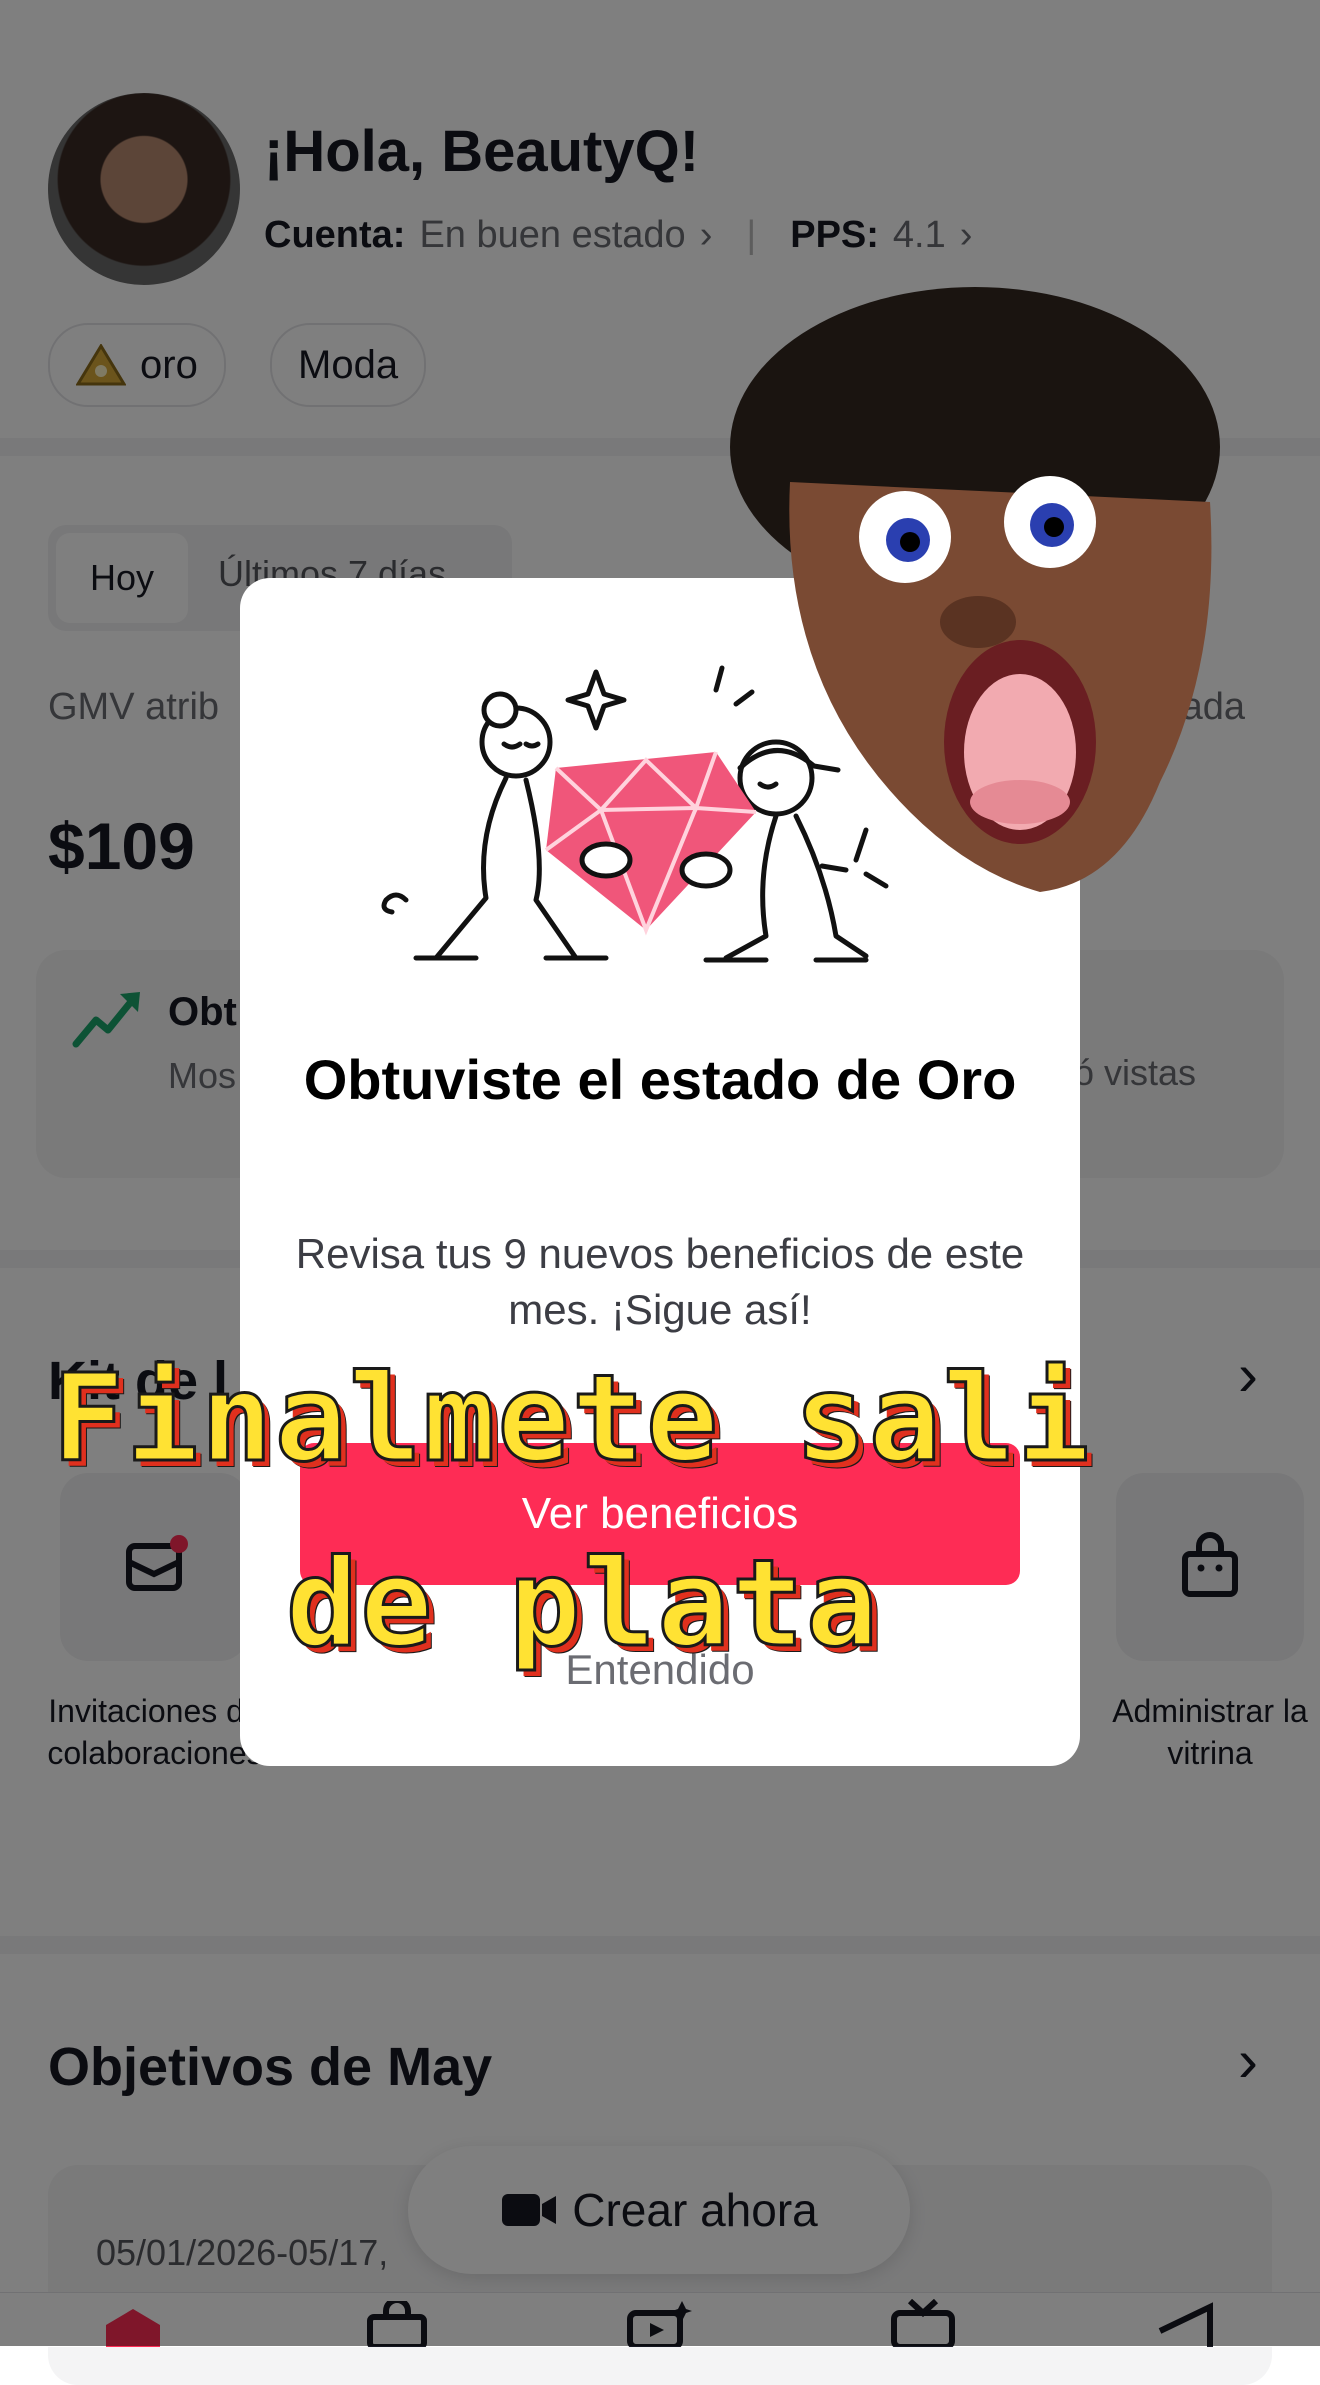 The height and width of the screenshot is (2385, 1320). Describe the element at coordinates (660, 1079) in the screenshot. I see `modal-title: Obtuviste el estado de Oro` at that location.